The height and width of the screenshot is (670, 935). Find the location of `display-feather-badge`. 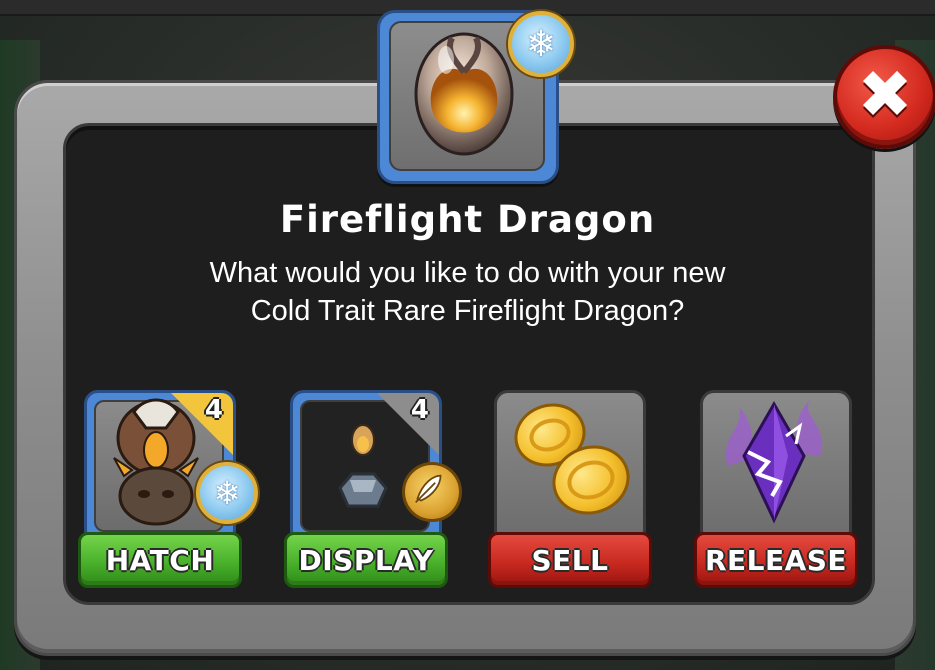

display-feather-badge is located at coordinates (432, 492).